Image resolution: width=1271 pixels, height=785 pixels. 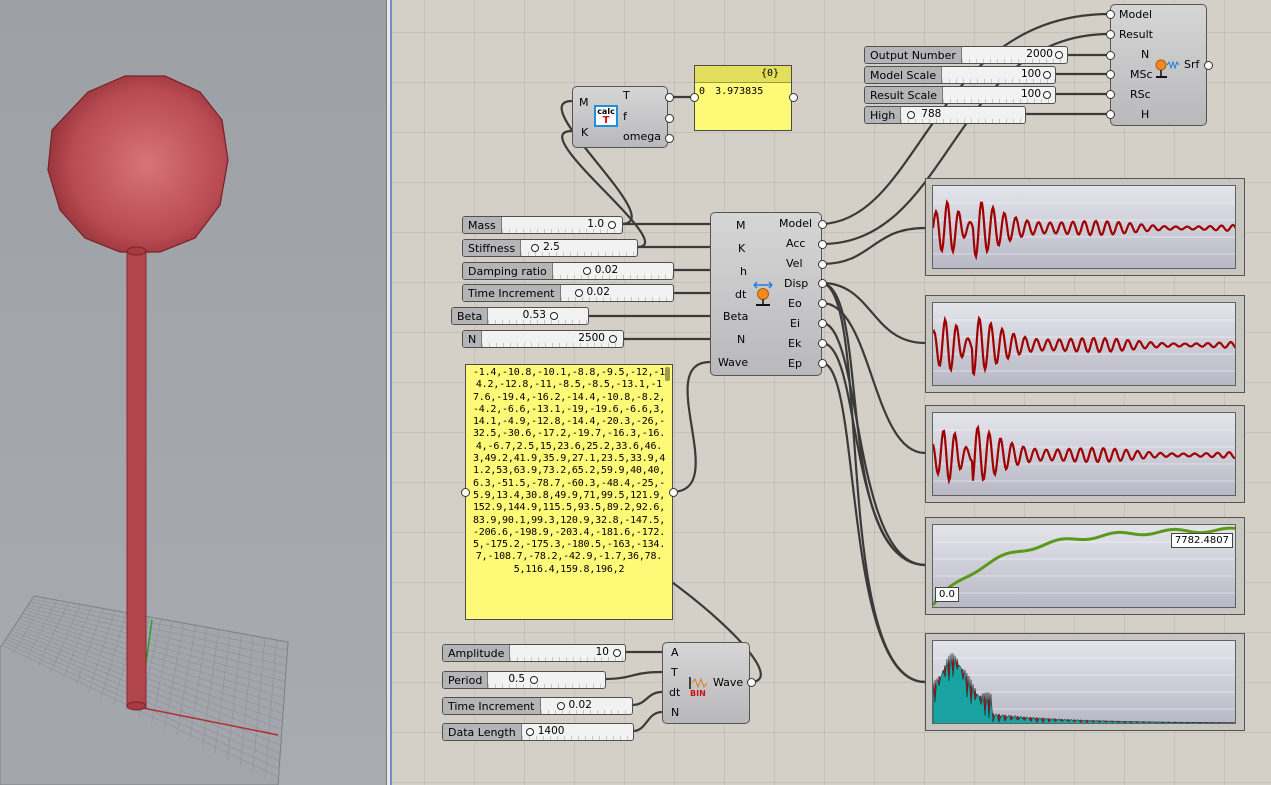 I want to click on input-msc: MSc, so click(x=1141, y=74).